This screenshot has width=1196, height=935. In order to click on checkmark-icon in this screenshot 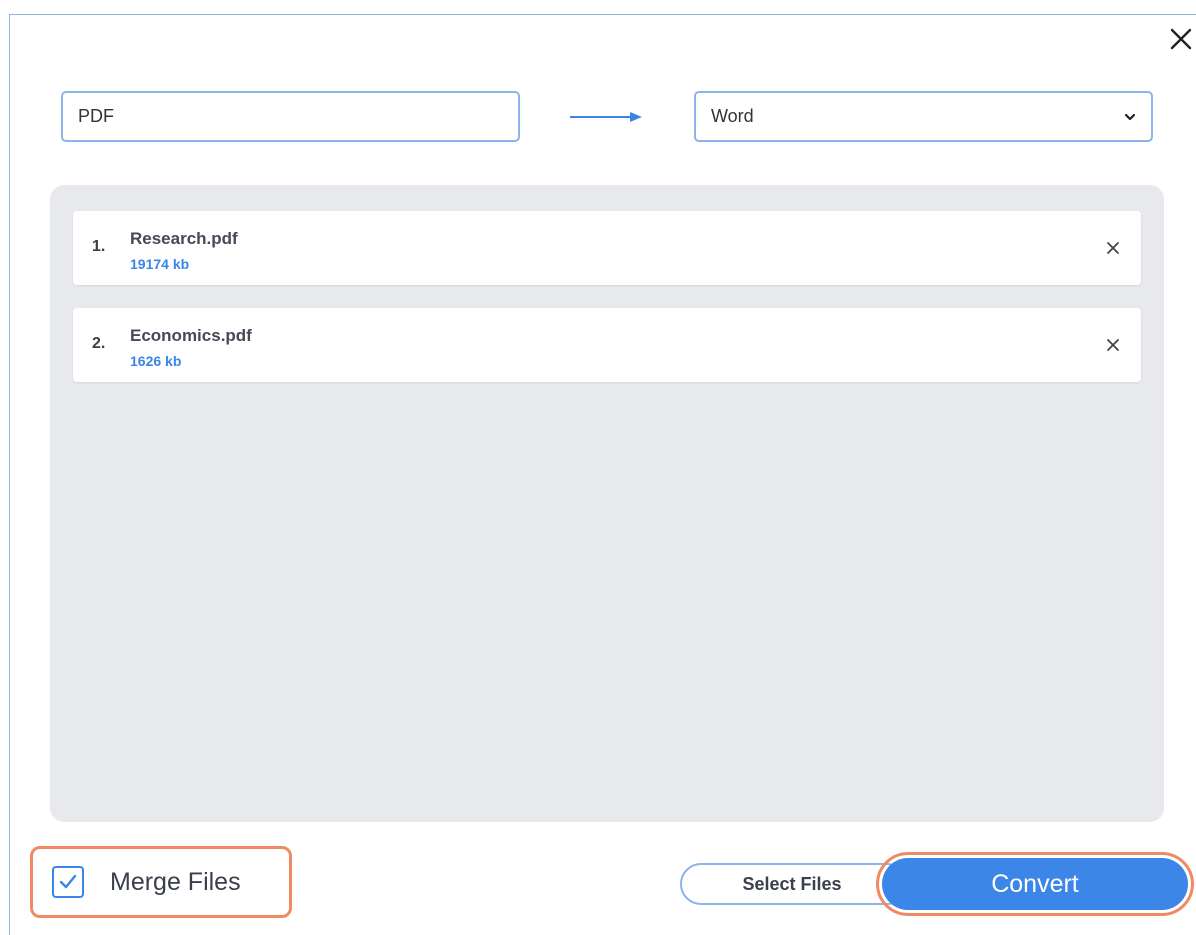, I will do `click(68, 881)`.